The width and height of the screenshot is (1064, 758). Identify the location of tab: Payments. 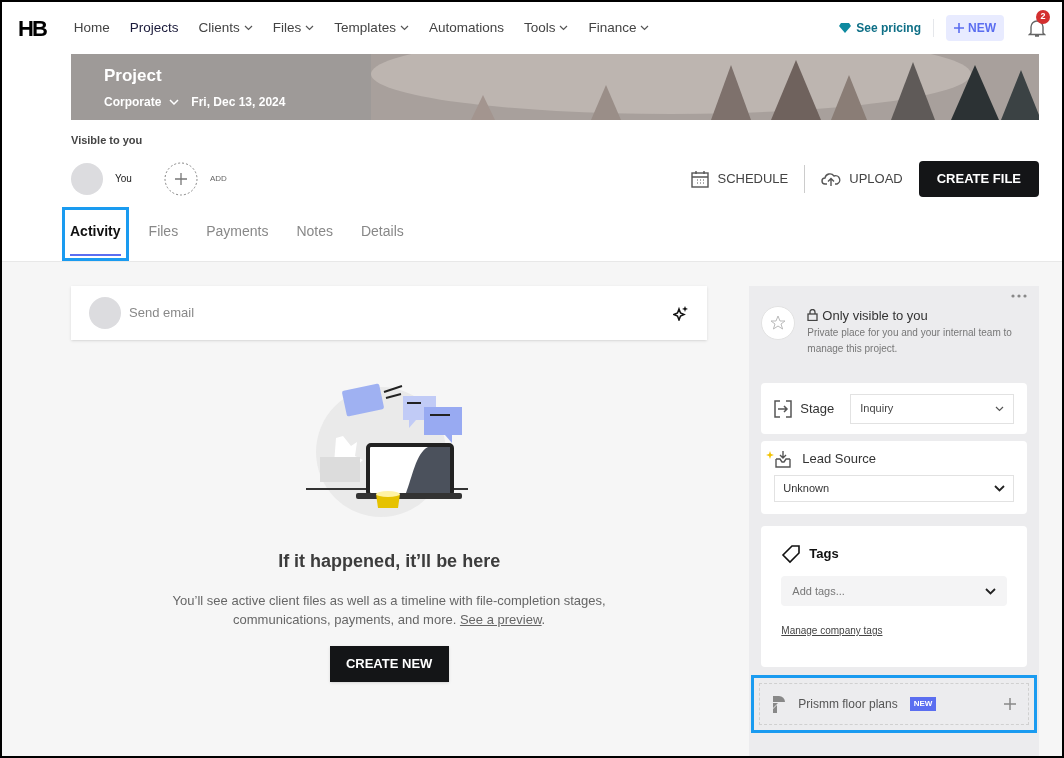
(237, 238).